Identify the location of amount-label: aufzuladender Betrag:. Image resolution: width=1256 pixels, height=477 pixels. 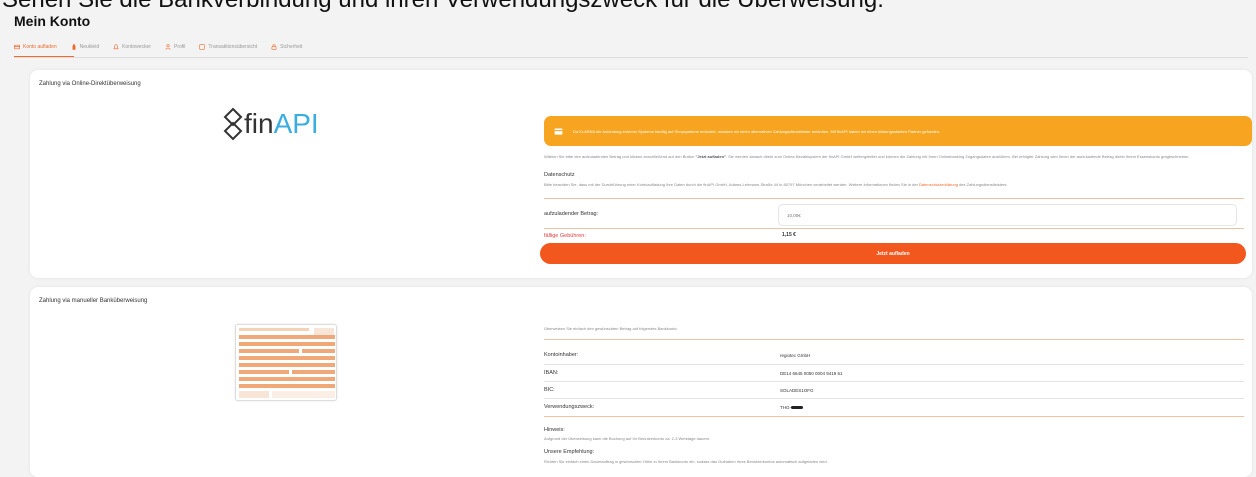
(571, 214).